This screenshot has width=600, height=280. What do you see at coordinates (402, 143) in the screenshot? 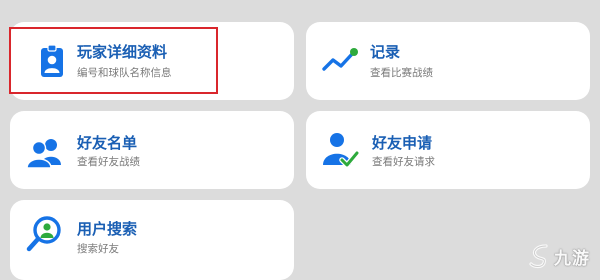
I see `friend-requests-title: 好友申请` at bounding box center [402, 143].